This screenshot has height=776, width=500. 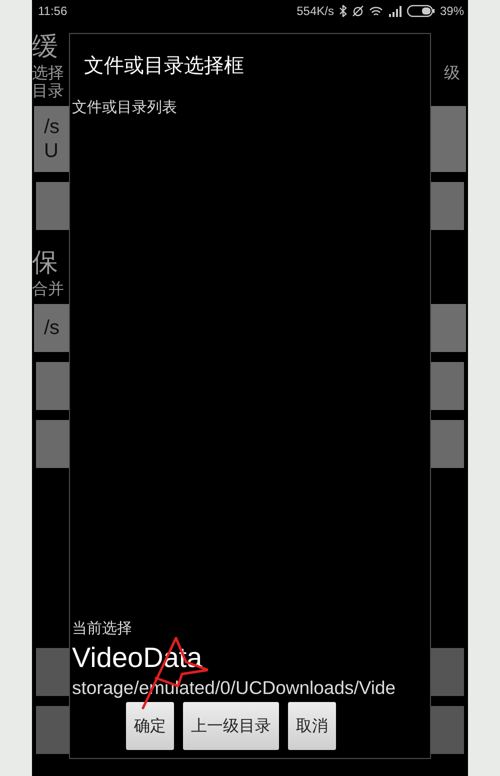 What do you see at coordinates (45, 47) in the screenshot?
I see `section-title: 缓` at bounding box center [45, 47].